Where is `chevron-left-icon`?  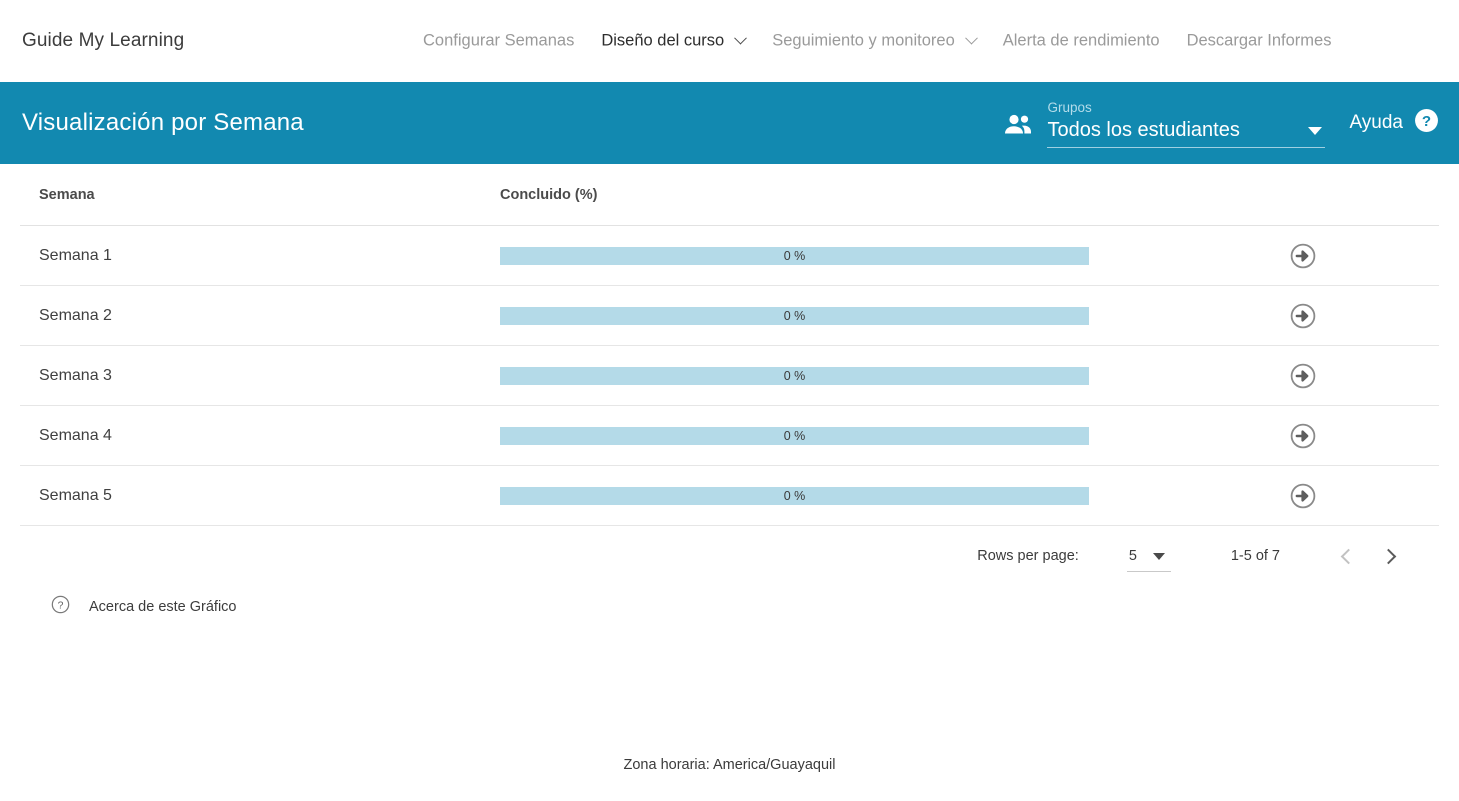
chevron-left-icon is located at coordinates (1348, 556).